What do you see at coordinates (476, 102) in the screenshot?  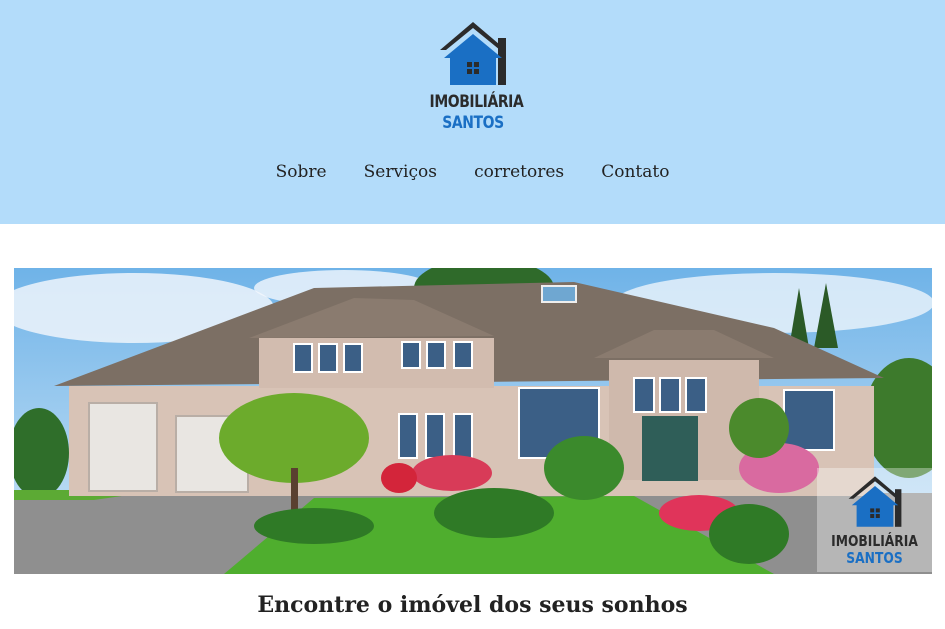 I see `logo-text-line1: IMOBILIÁRIA` at bounding box center [476, 102].